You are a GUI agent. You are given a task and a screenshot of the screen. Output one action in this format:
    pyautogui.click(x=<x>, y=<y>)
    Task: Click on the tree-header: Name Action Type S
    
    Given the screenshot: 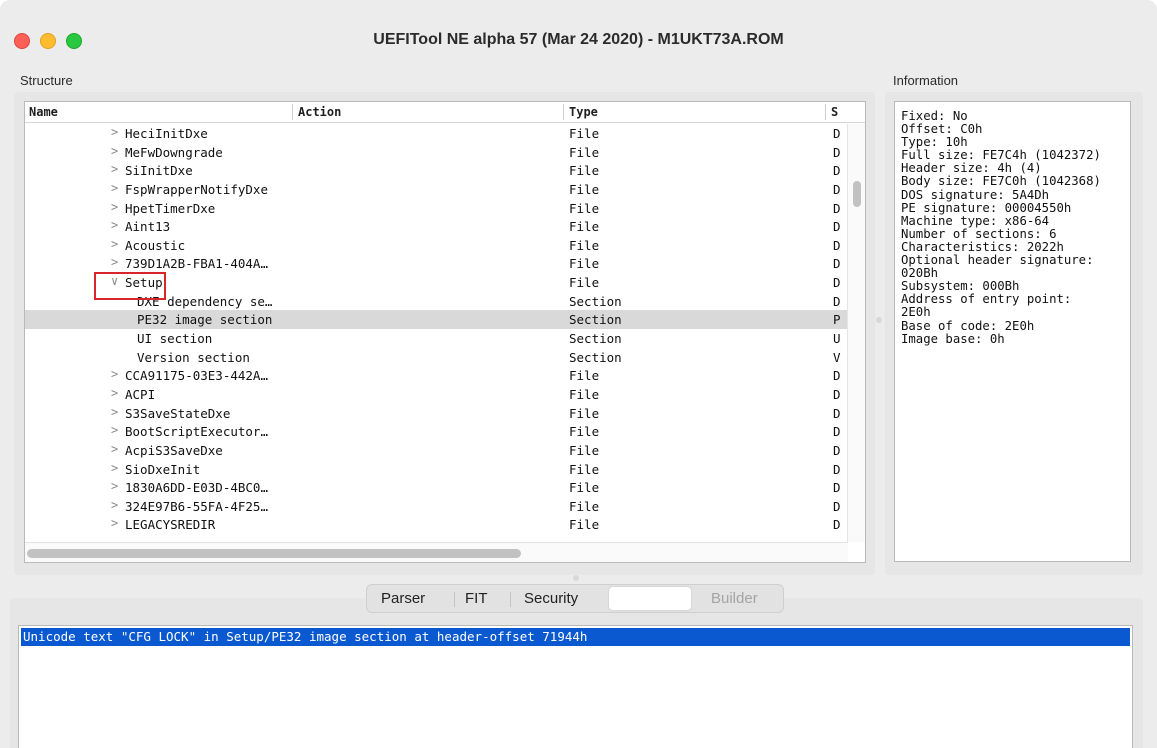 What is the action you would take?
    pyautogui.click(x=445, y=112)
    